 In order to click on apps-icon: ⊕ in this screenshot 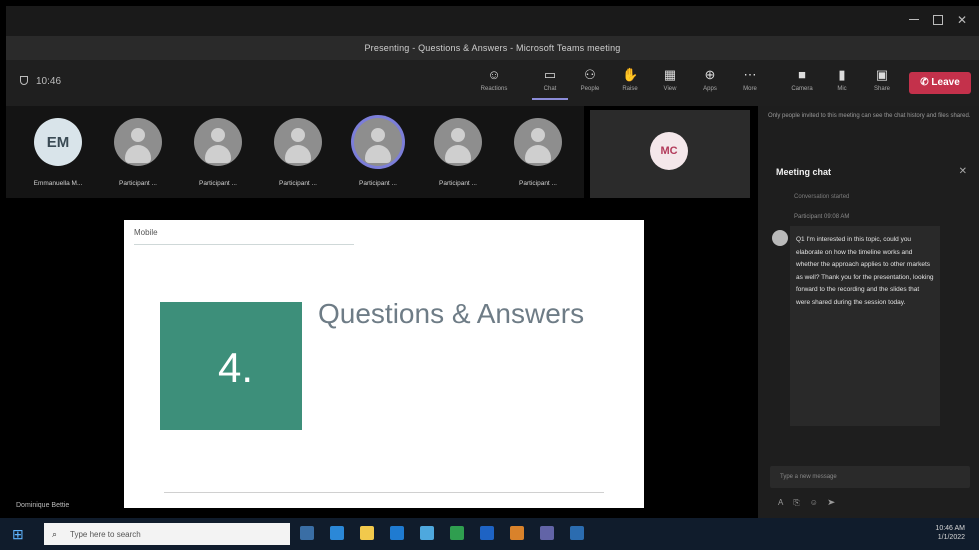, I will do `click(710, 74)`.